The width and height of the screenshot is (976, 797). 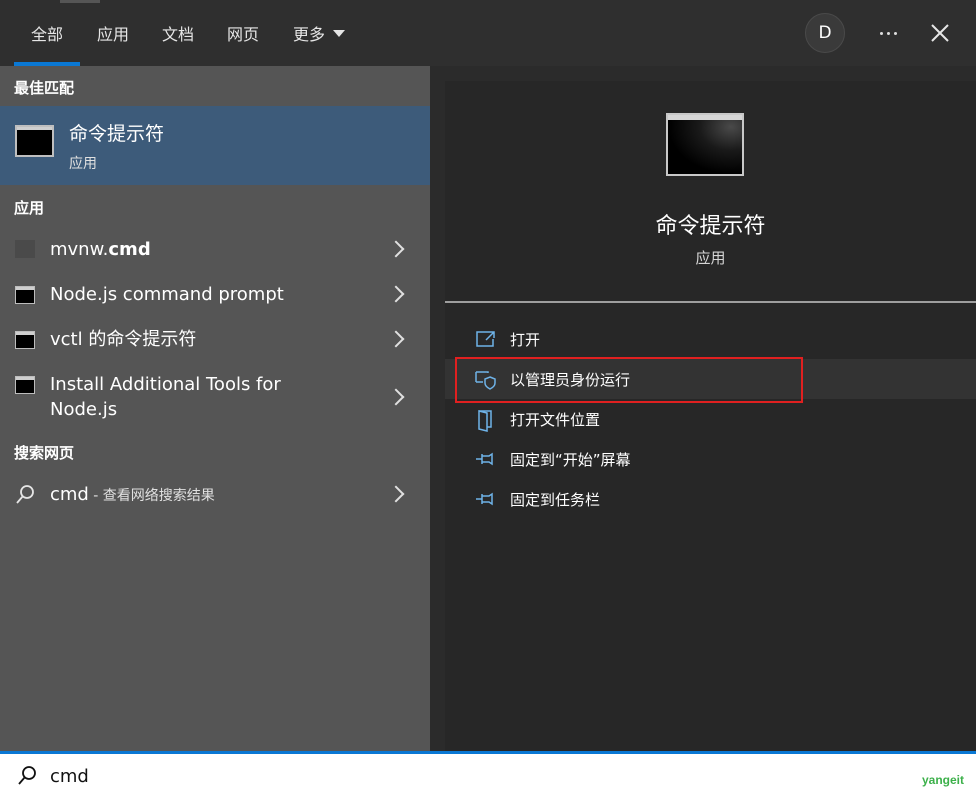 I want to click on list-item-label: Node.js command prompt, so click(x=167, y=294).